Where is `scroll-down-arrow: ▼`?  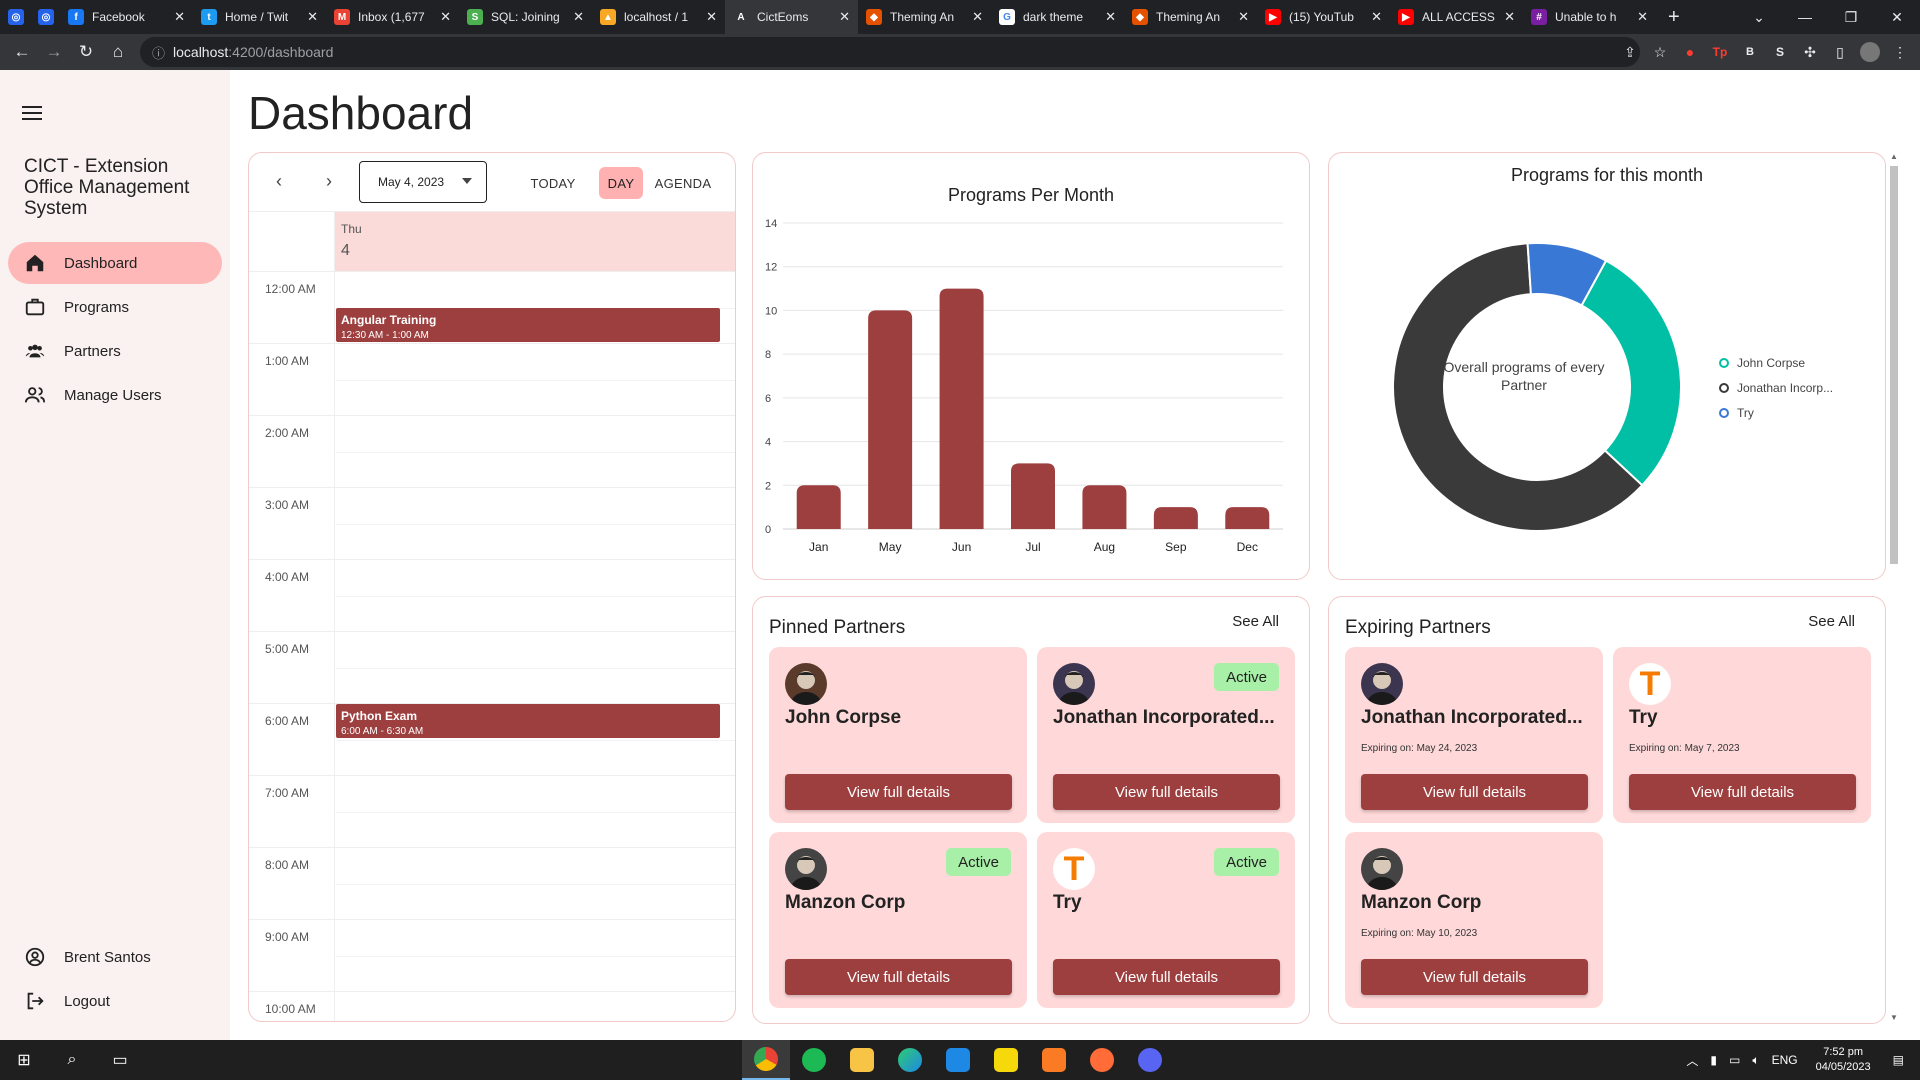
scroll-down-arrow: ▼ is located at coordinates (1894, 1017).